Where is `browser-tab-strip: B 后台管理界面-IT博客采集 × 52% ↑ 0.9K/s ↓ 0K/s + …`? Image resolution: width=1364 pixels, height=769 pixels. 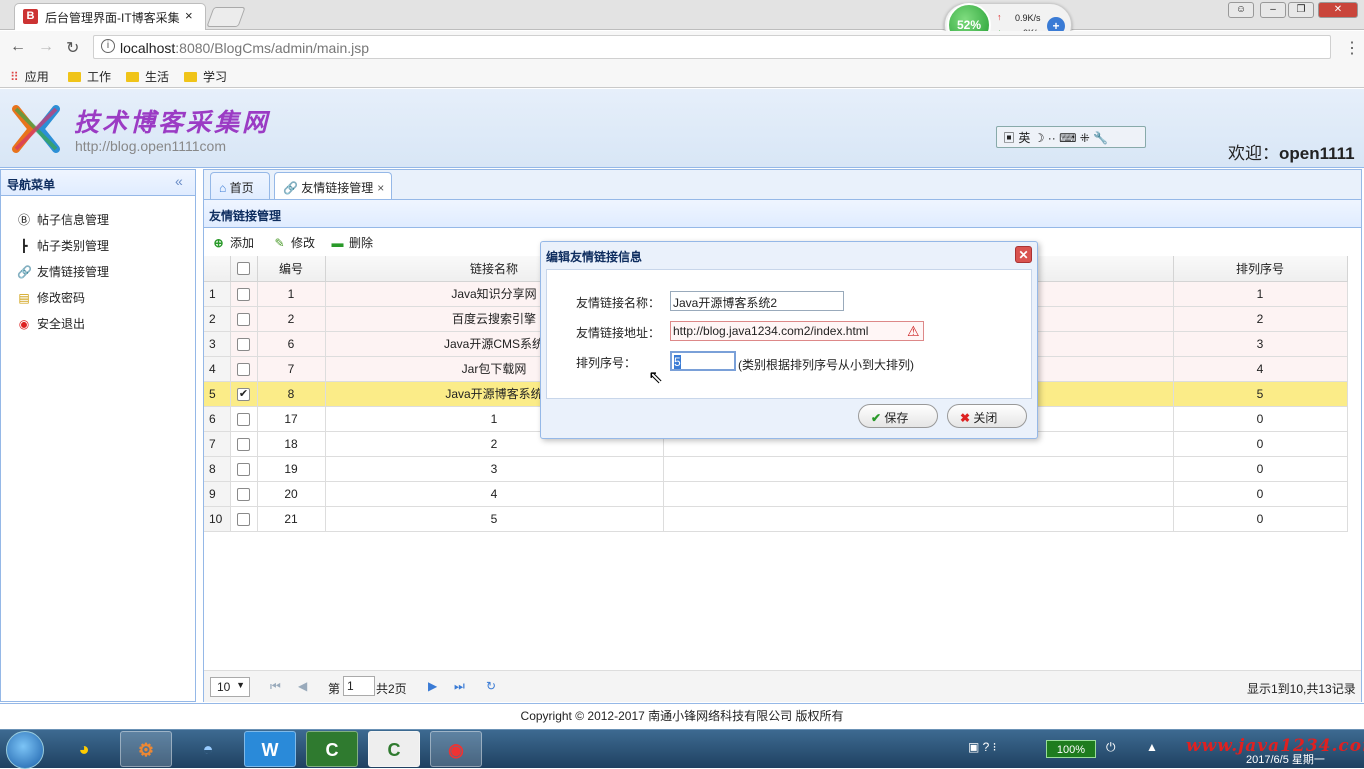 browser-tab-strip: B 后台管理界面-IT博客采集 × 52% ↑ 0.9K/s ↓ 0K/s + … is located at coordinates (682, 23).